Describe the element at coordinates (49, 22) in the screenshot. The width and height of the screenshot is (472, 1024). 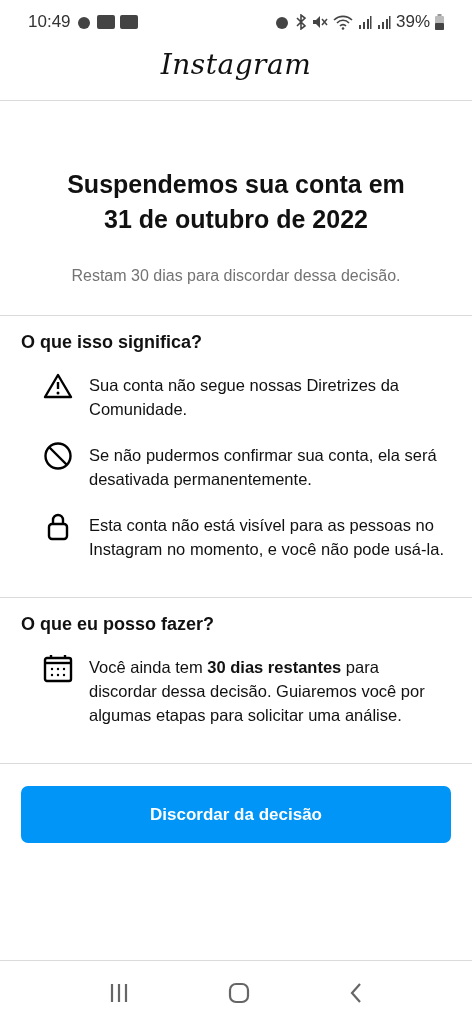
I see `clock-time: 10:49` at that location.